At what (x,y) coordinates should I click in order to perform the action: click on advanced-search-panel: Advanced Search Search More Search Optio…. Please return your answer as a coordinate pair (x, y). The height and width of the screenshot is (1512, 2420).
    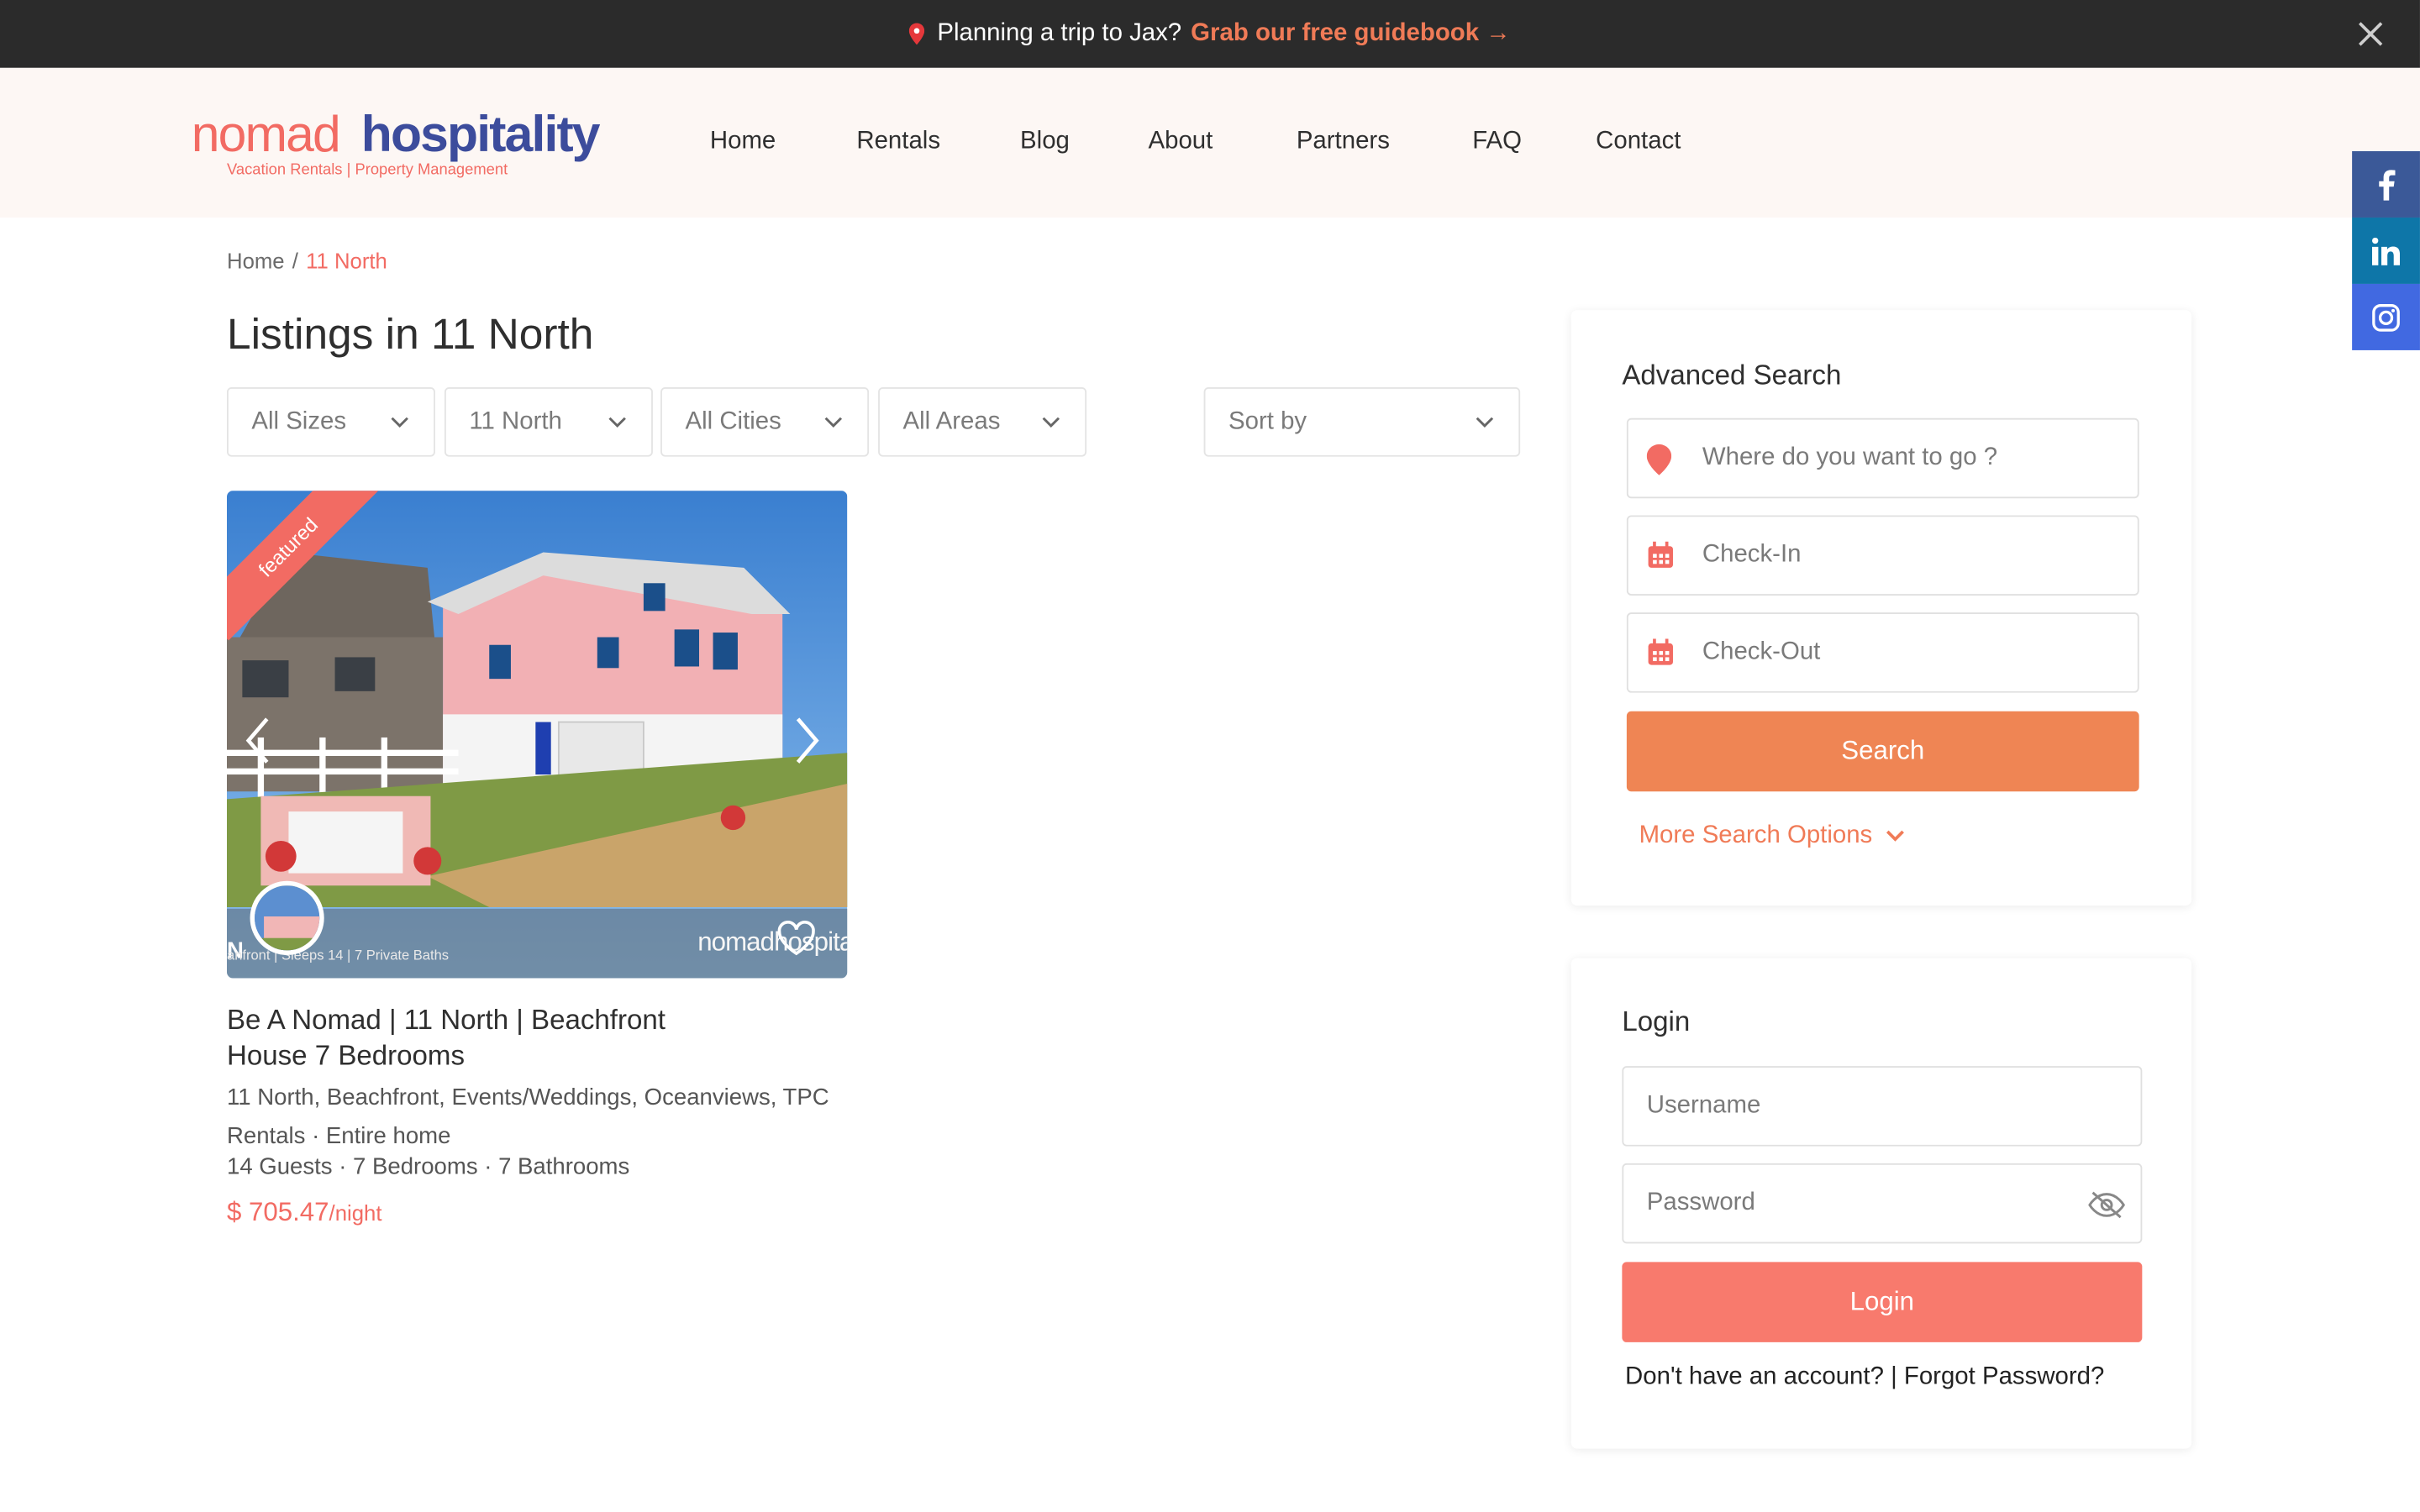
    Looking at the image, I should click on (1881, 608).